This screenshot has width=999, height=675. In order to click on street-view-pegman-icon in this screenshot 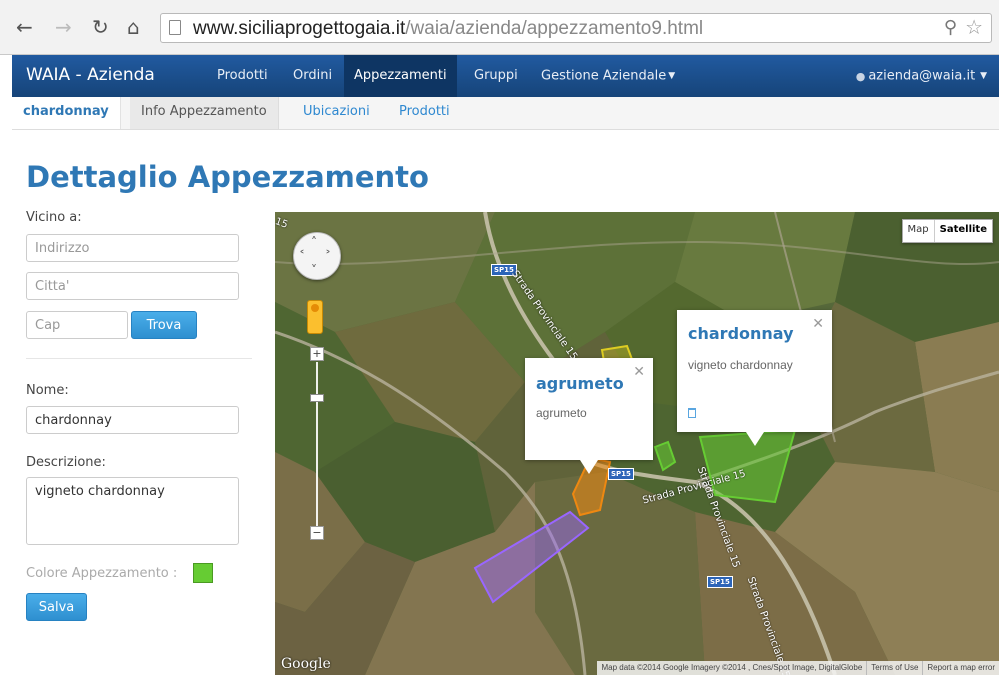, I will do `click(315, 317)`.